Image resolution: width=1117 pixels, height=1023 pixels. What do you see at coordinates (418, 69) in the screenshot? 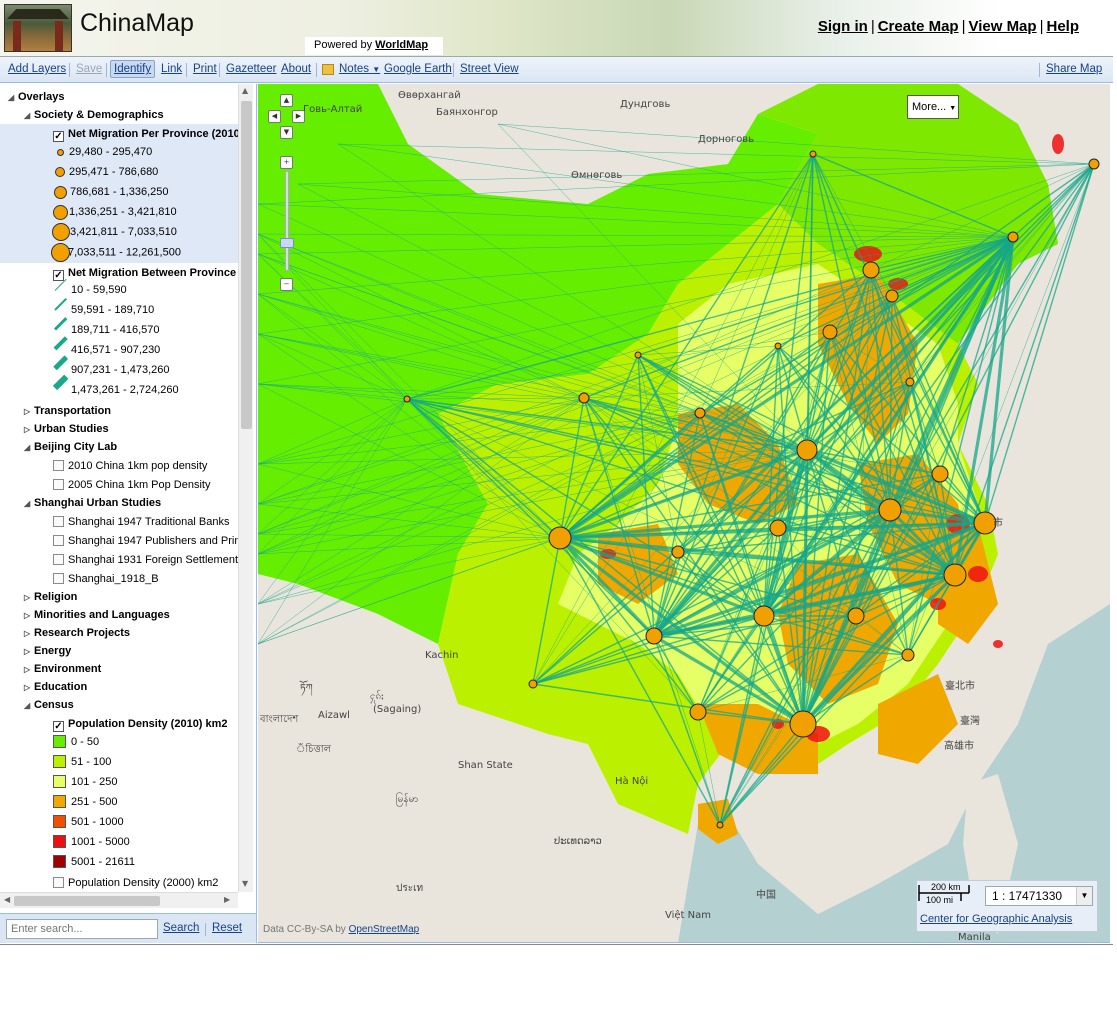
I see `google-earth-button: Google Earth` at bounding box center [418, 69].